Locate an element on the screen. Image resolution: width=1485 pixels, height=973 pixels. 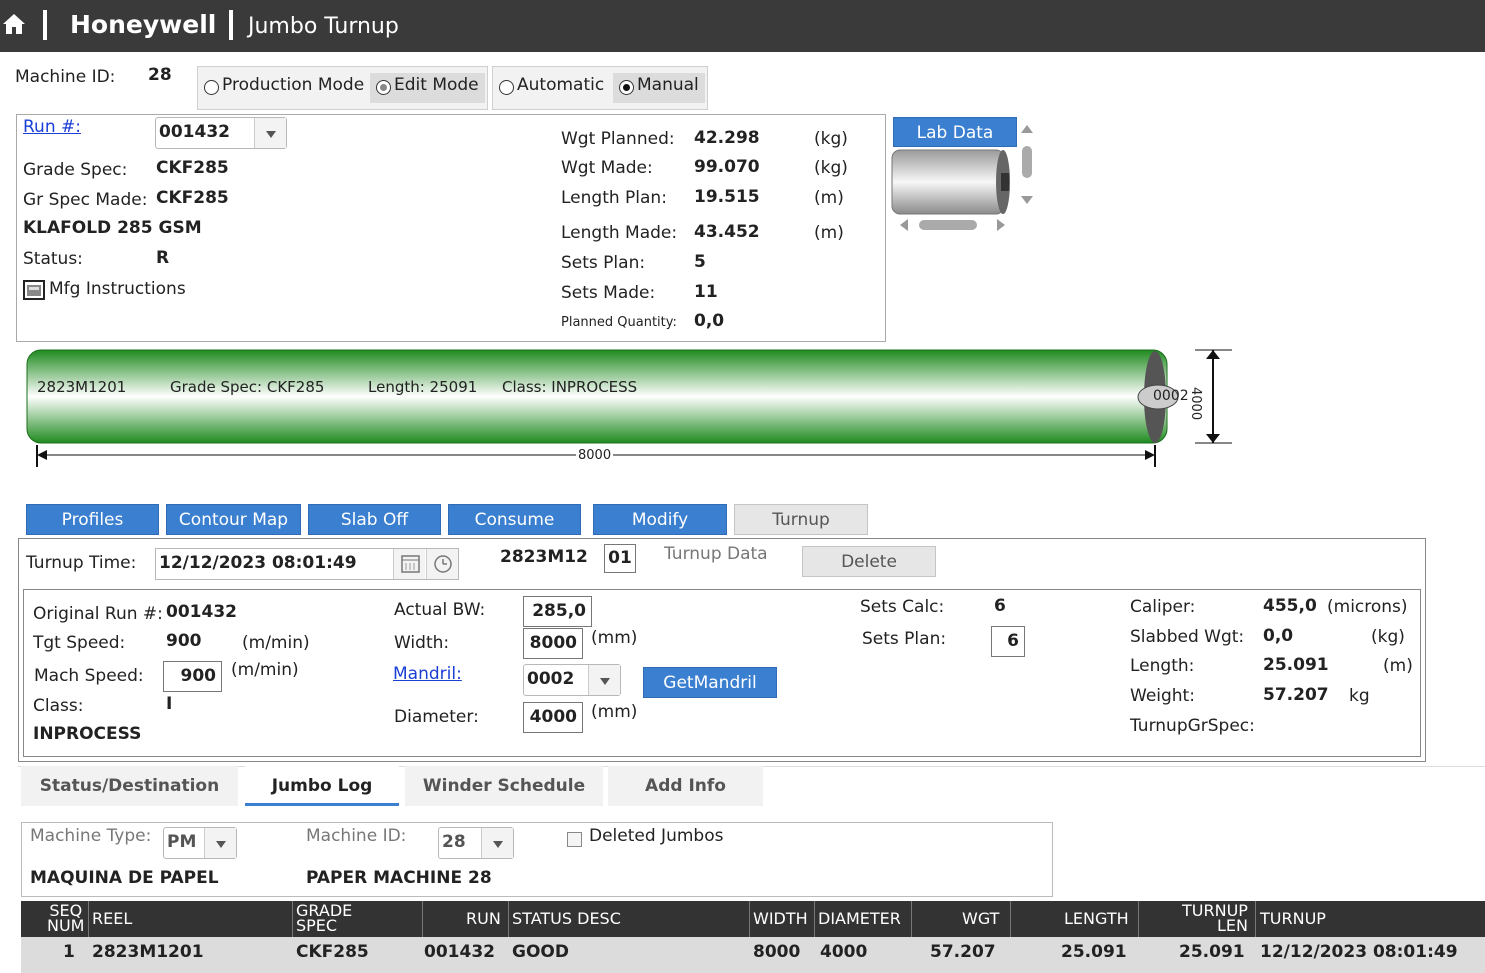
length-made-label: Length Made: is located at coordinates (619, 233).